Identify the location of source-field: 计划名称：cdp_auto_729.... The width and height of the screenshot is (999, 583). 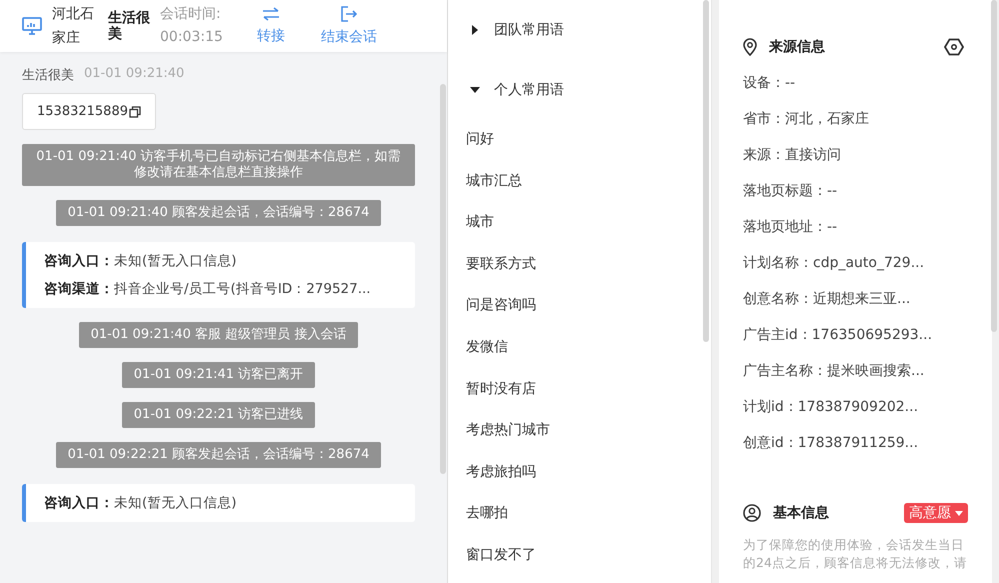
(855, 270).